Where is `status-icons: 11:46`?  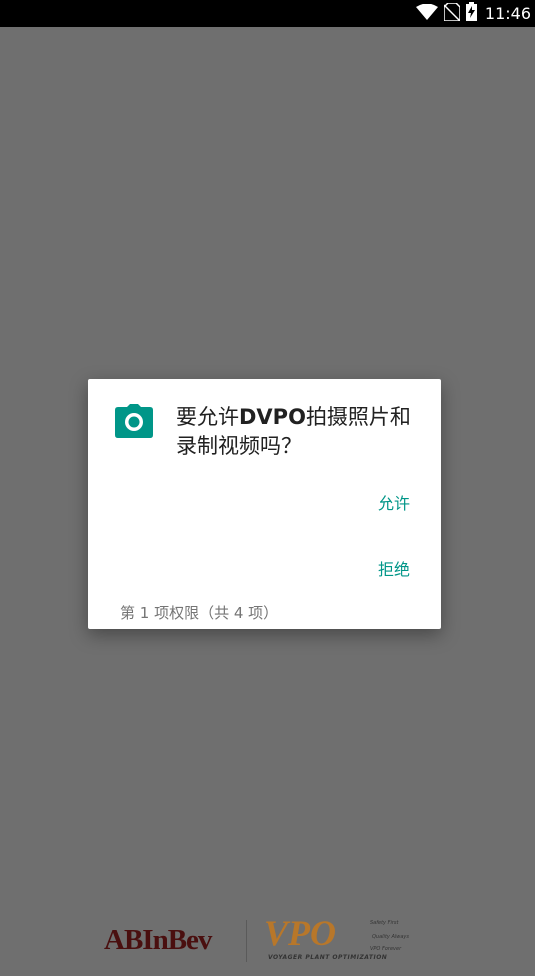 status-icons: 11:46 is located at coordinates (473, 13).